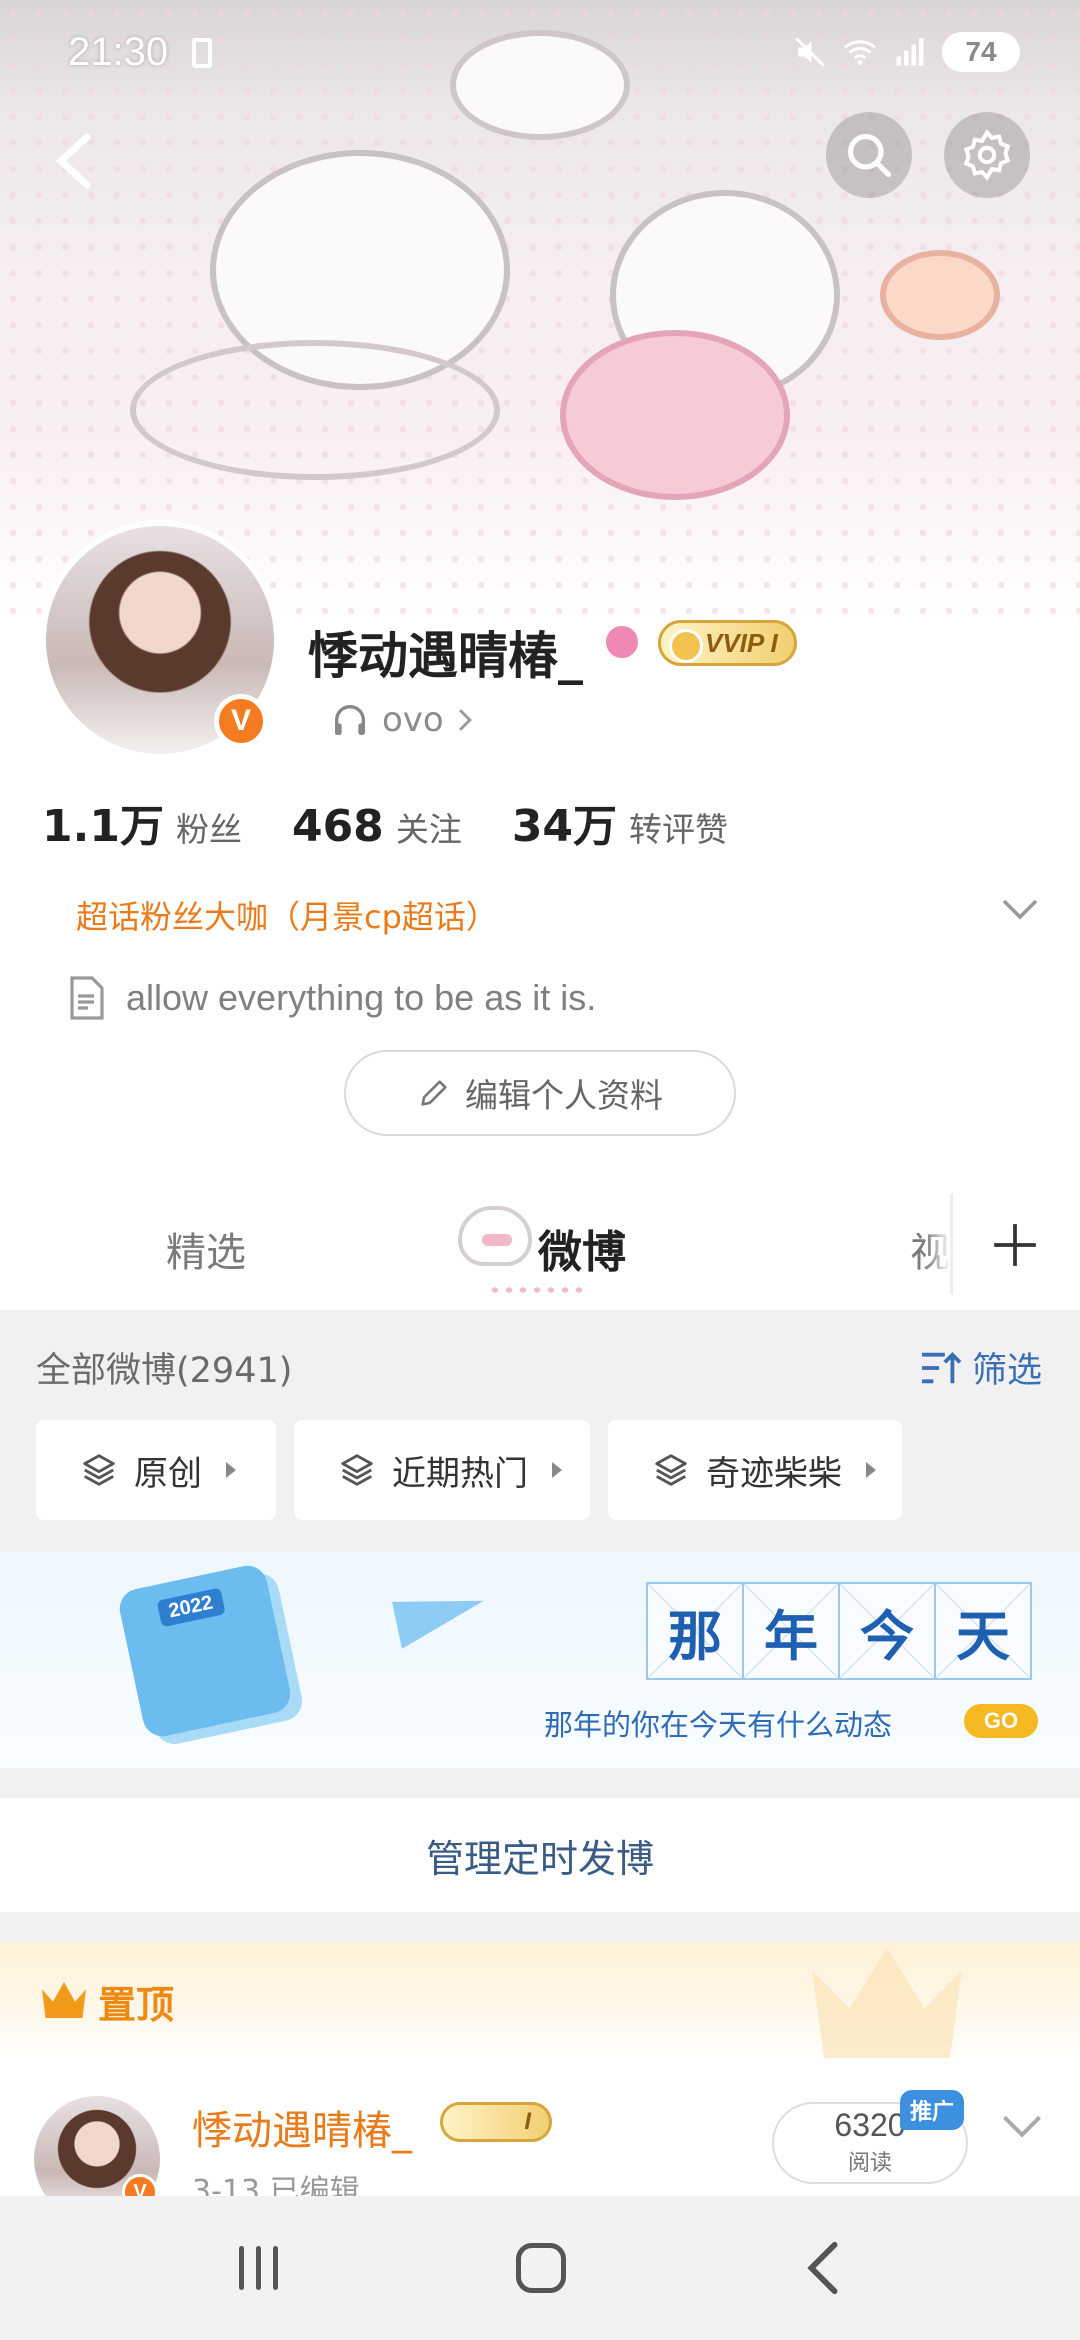 The width and height of the screenshot is (1080, 2340). What do you see at coordinates (727, 643) in the screenshot?
I see `vip-badge: VVIP I` at bounding box center [727, 643].